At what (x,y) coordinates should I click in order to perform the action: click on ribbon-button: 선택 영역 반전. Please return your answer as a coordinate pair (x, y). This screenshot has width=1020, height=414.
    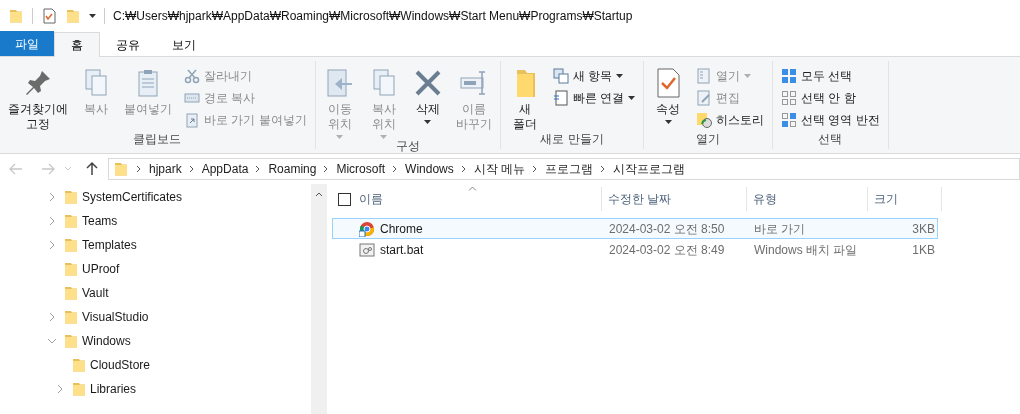
    Looking at the image, I should click on (830, 120).